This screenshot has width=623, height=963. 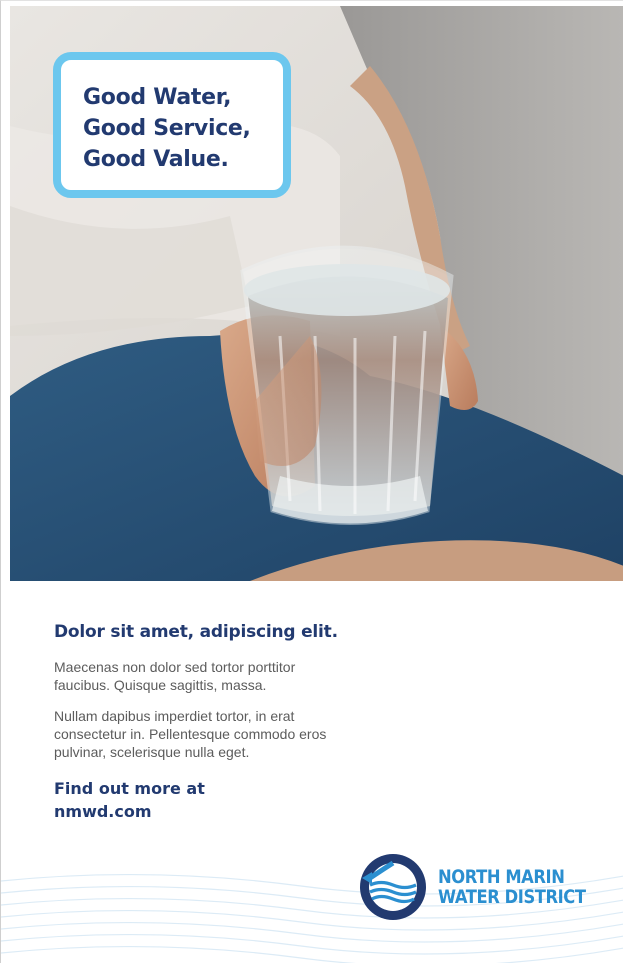 What do you see at coordinates (234, 811) in the screenshot?
I see `cta-link: nmwd.com` at bounding box center [234, 811].